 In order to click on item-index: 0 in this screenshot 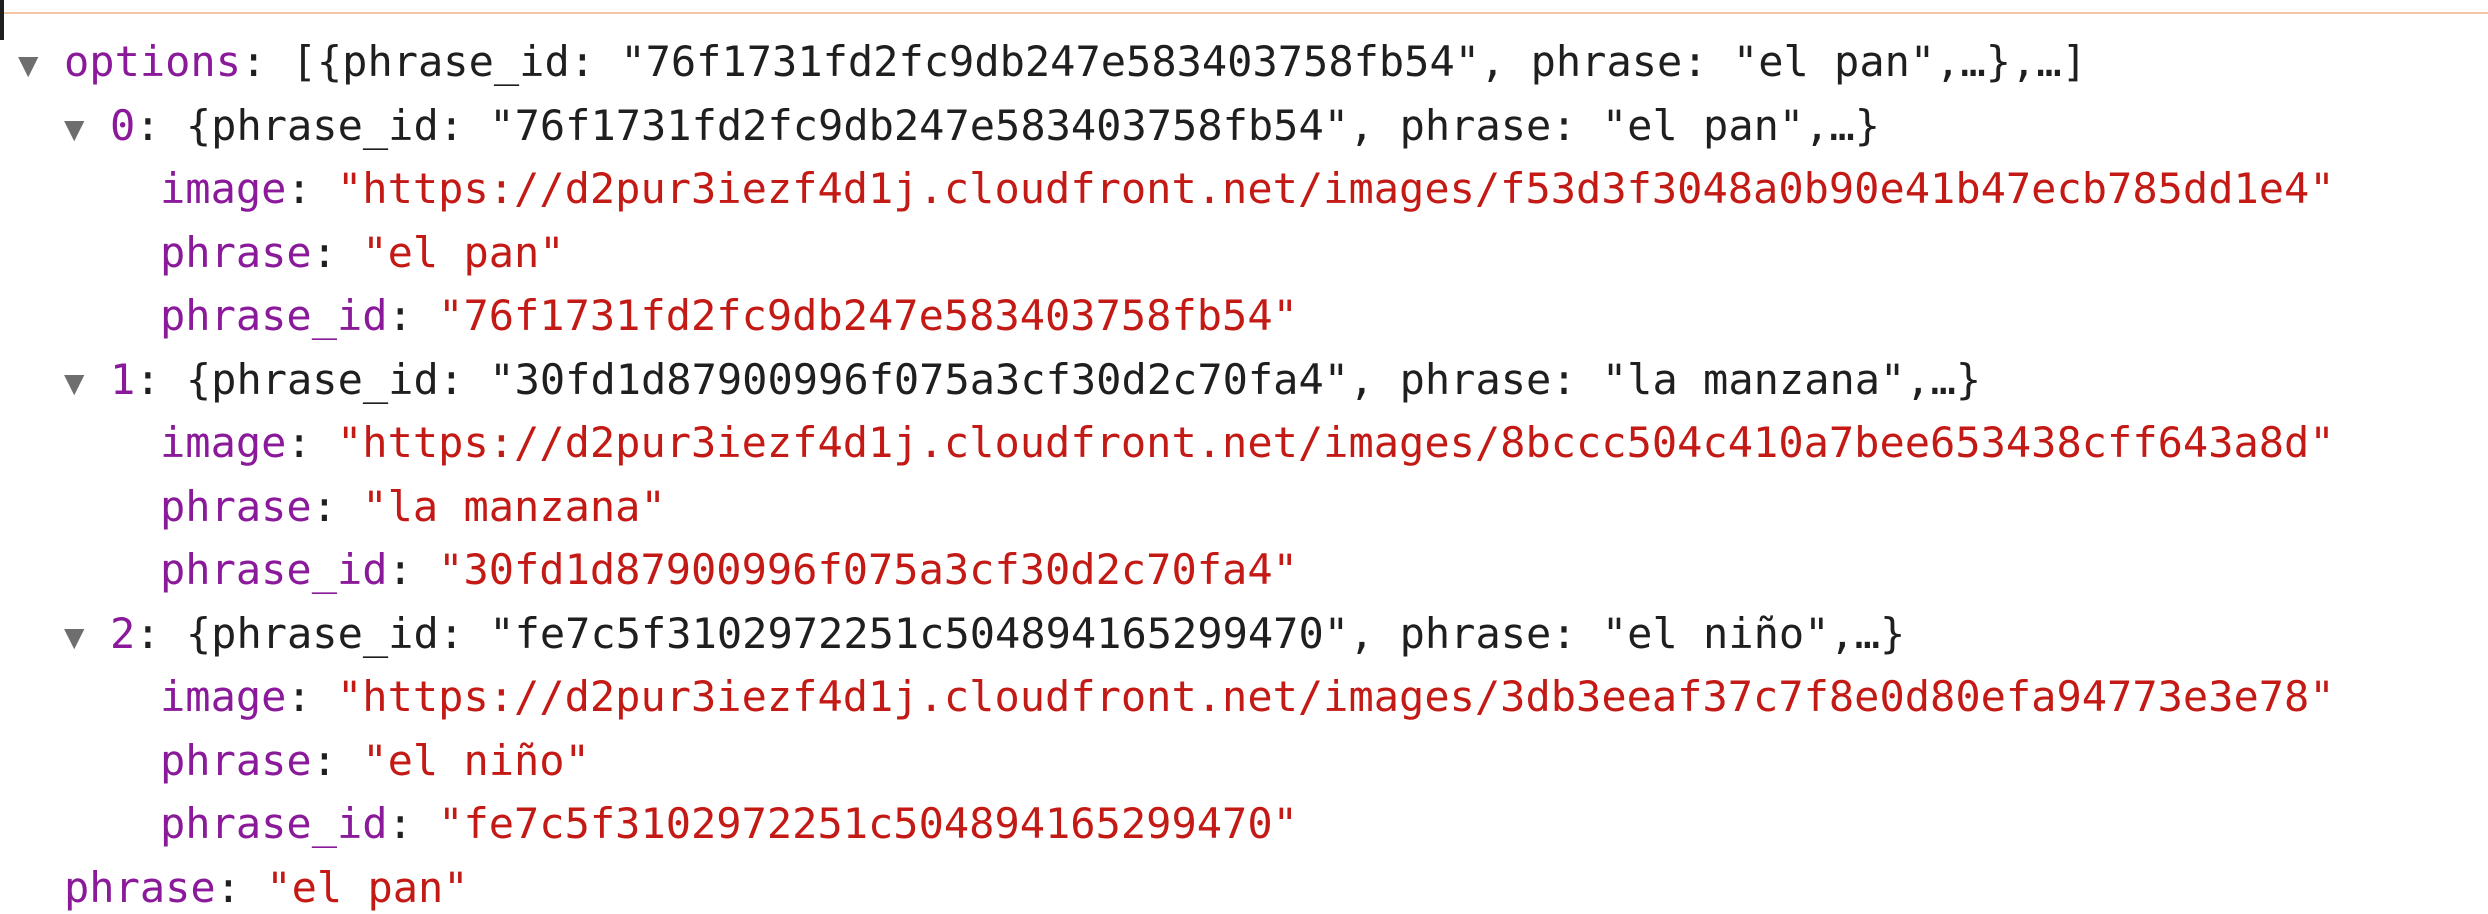, I will do `click(123, 125)`.